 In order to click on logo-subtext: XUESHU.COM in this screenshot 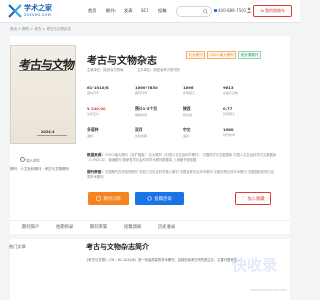, I will do `click(37, 15)`.